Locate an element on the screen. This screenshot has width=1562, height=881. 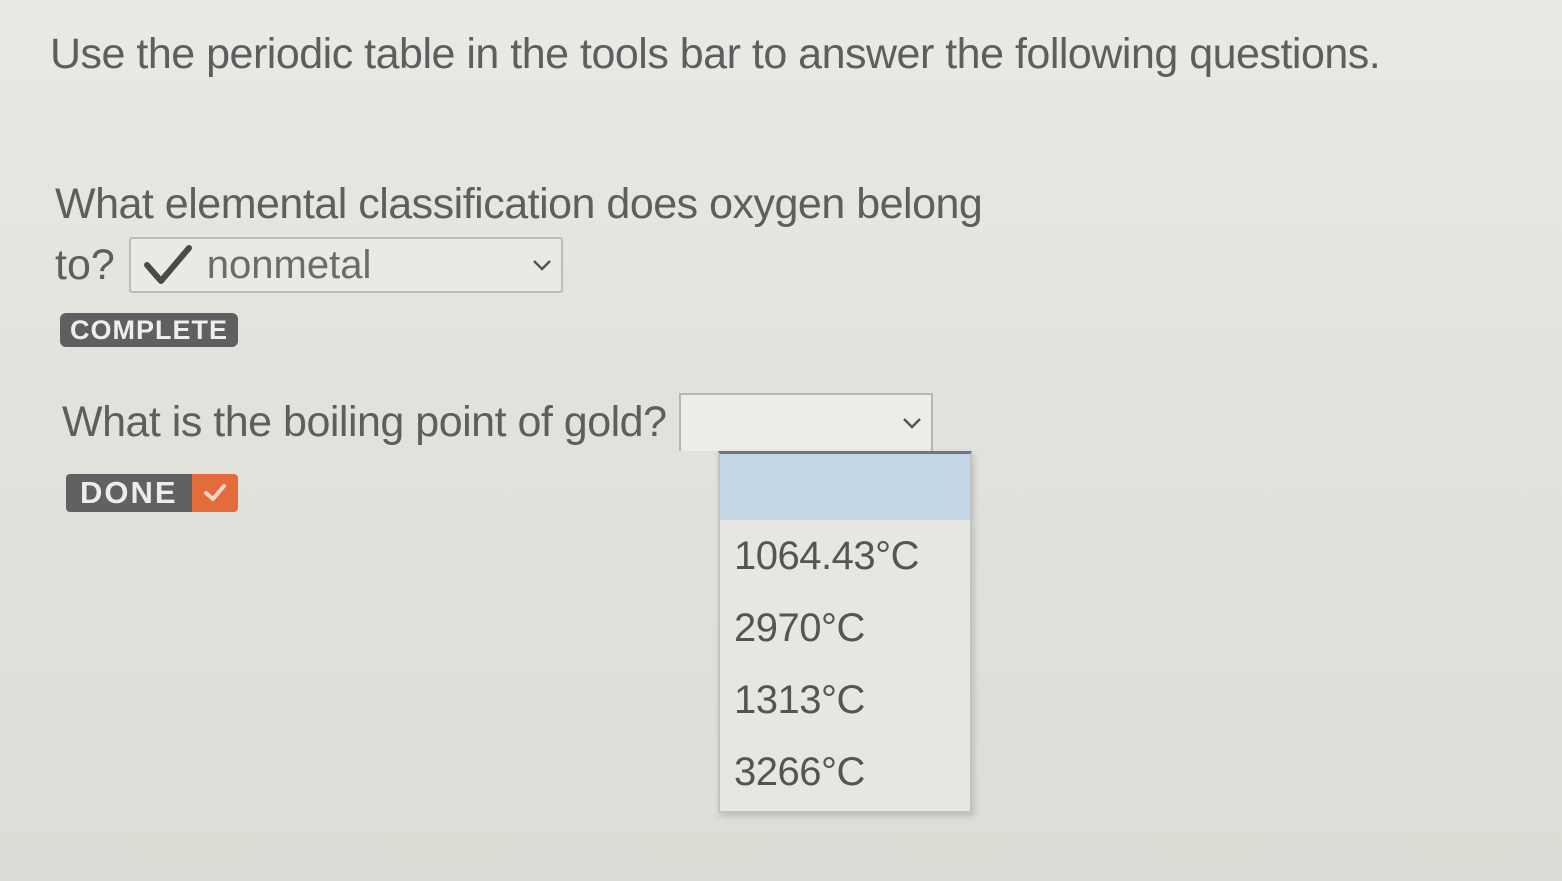
done-check-icon is located at coordinates (214, 493).